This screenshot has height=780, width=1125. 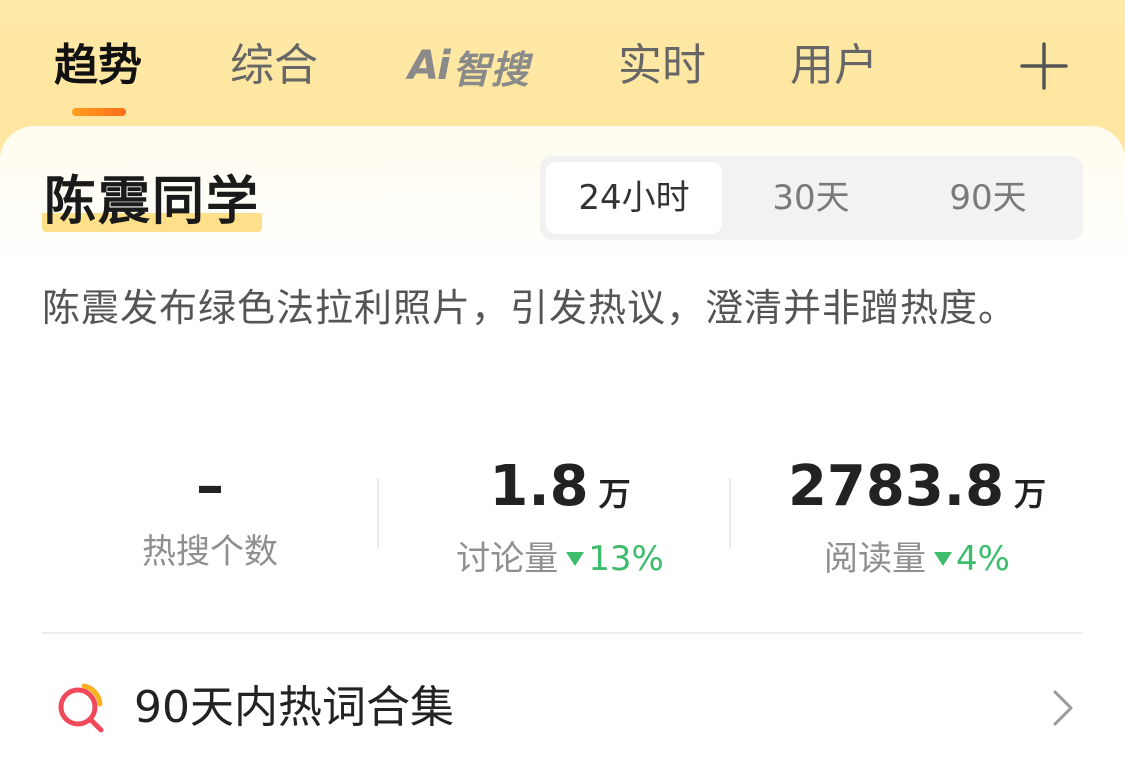 I want to click on range-option-24h: 24小时, so click(x=634, y=198).